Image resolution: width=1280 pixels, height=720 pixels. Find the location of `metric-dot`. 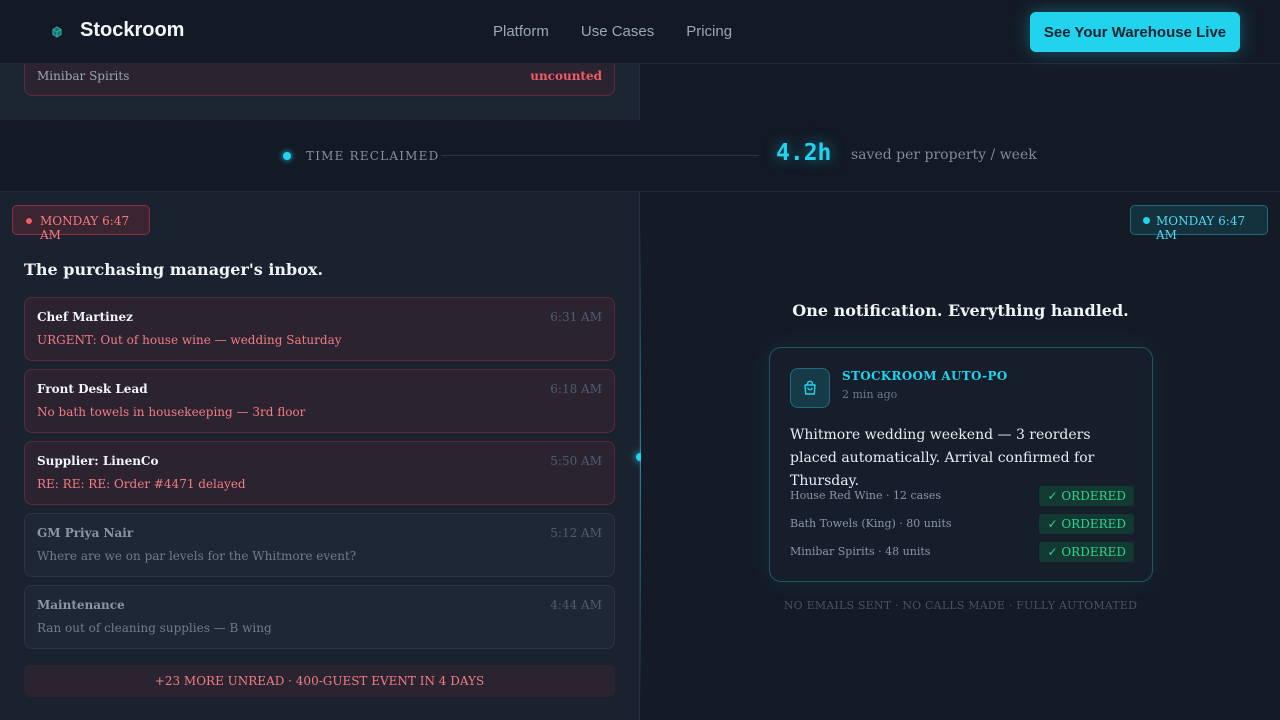

metric-dot is located at coordinates (287, 156).